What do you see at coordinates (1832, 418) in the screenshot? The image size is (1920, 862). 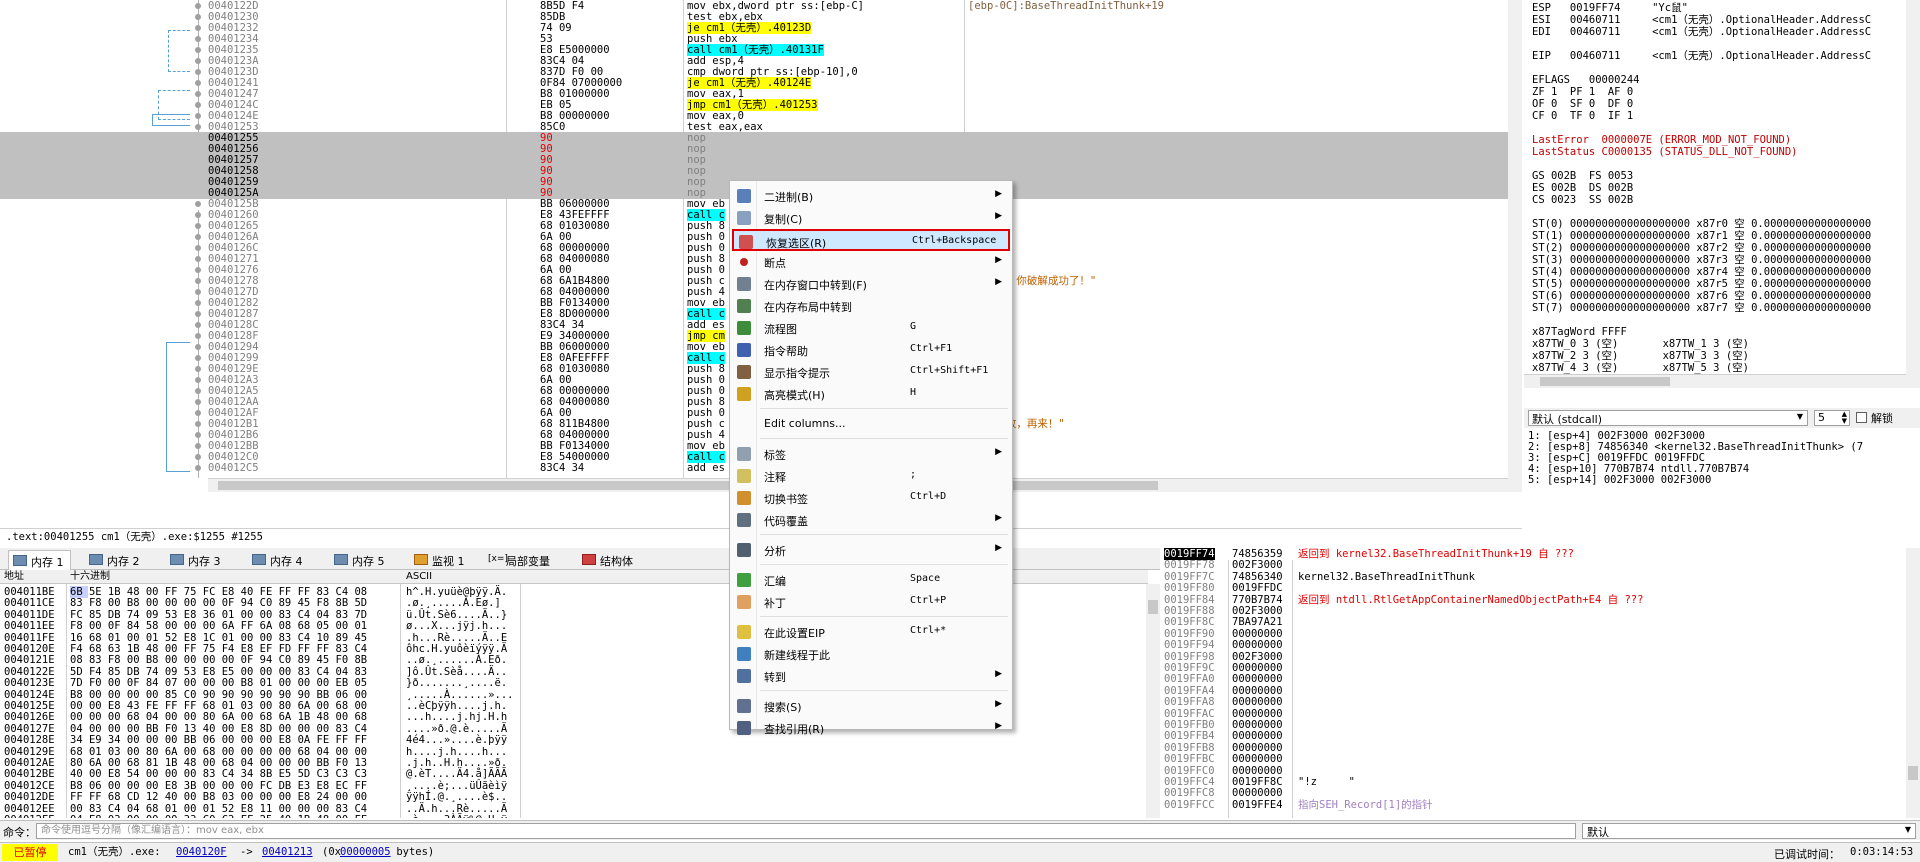 I see `arg-count-spinner: 5 ▲ ▼` at bounding box center [1832, 418].